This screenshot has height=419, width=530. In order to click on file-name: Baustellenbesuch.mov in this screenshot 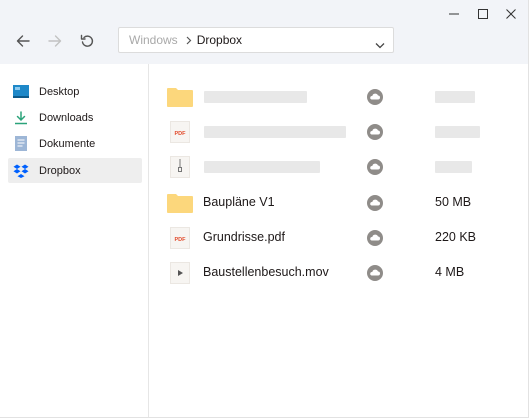, I will do `click(266, 272)`.